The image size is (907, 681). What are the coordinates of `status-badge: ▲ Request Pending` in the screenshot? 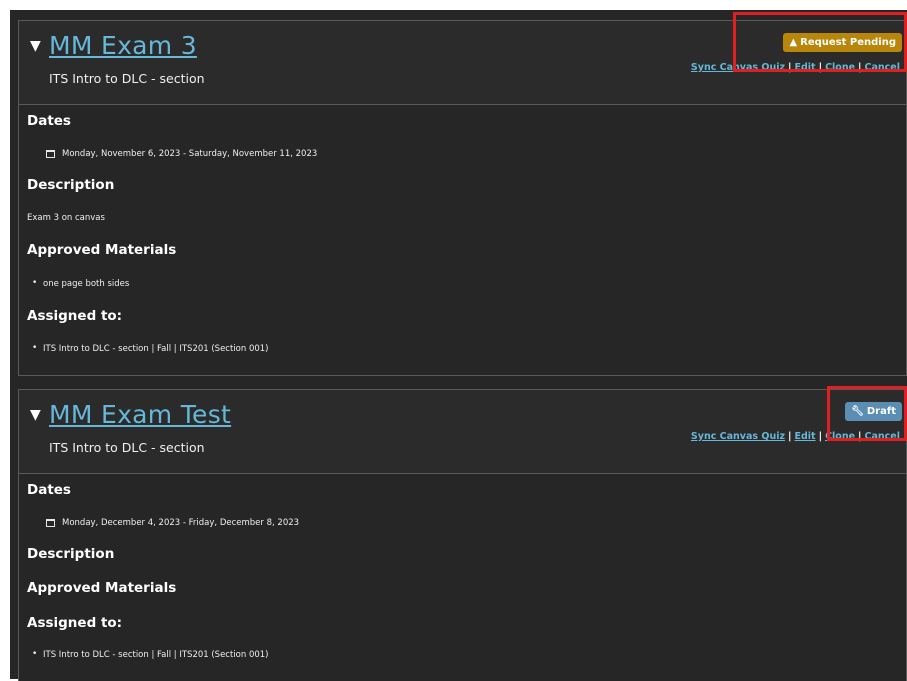 It's located at (842, 42).